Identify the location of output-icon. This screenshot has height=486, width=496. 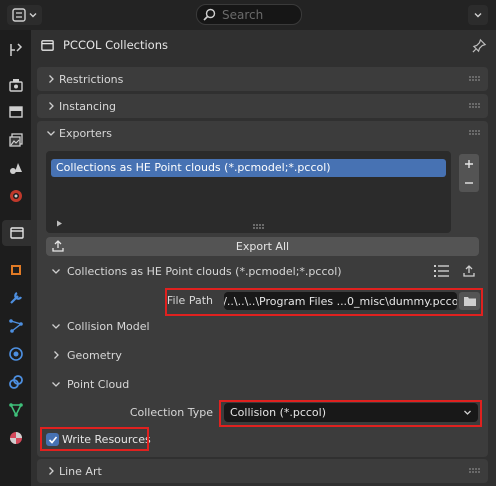
(16, 112).